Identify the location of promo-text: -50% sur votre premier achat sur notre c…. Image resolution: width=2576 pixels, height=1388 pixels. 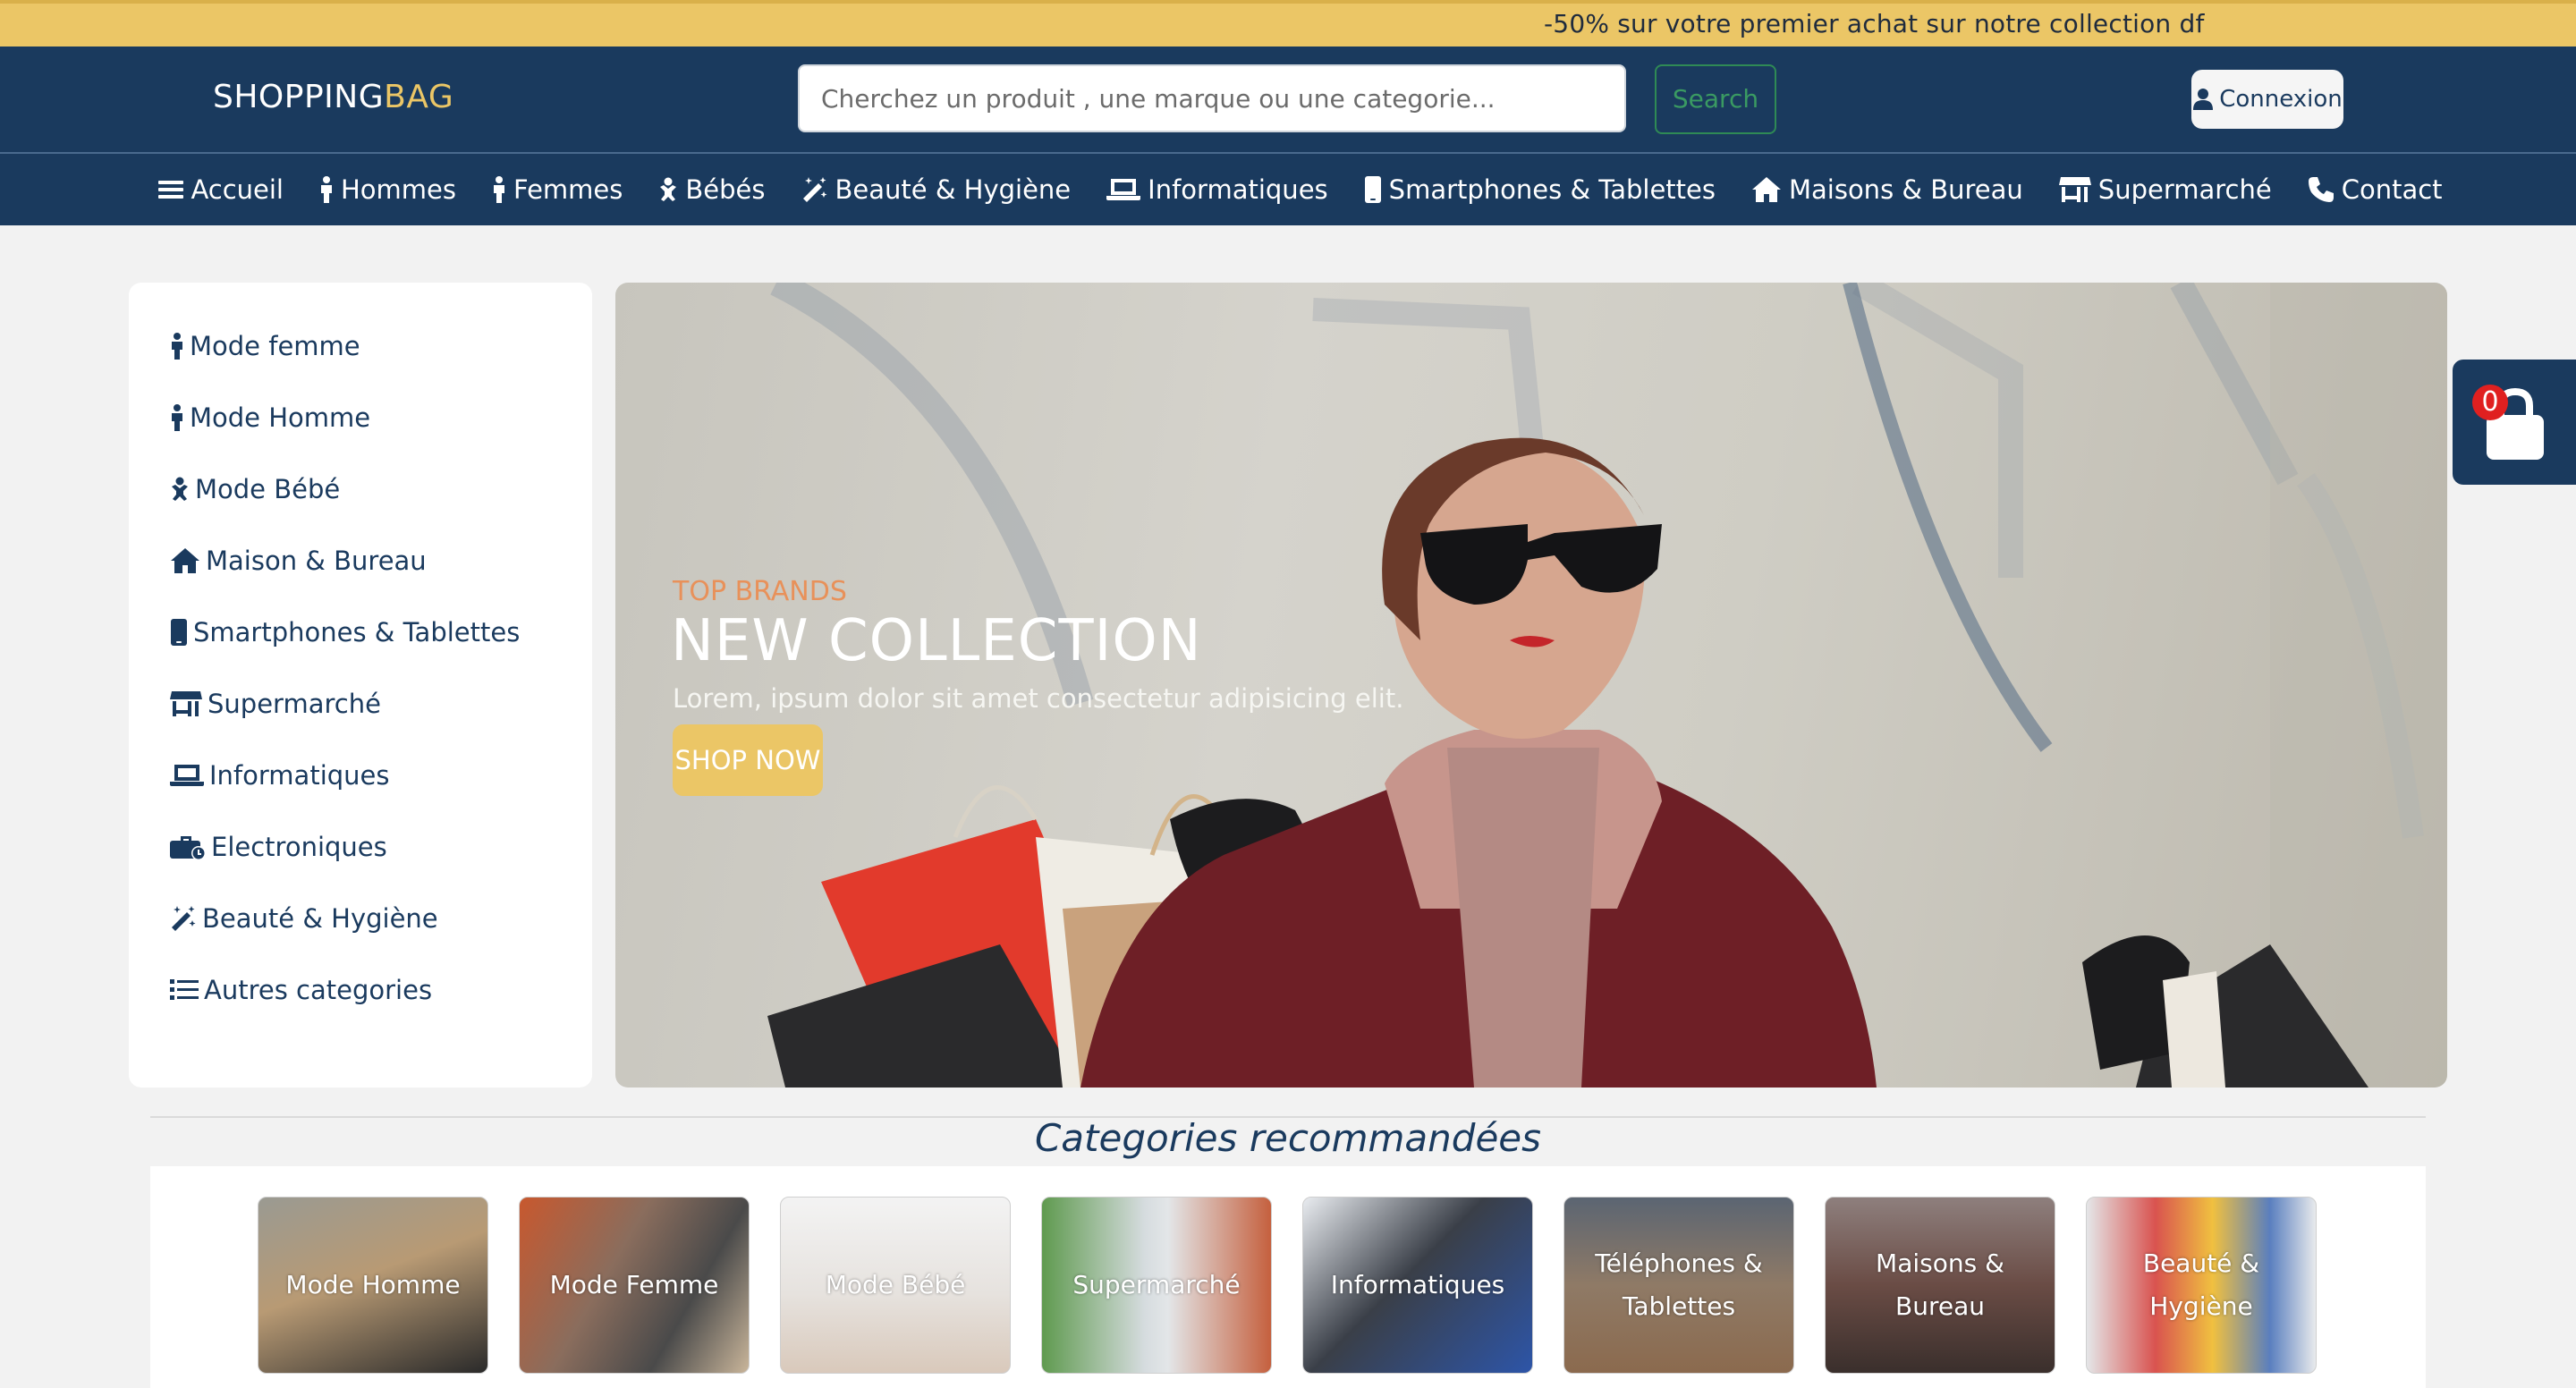
(1874, 24).